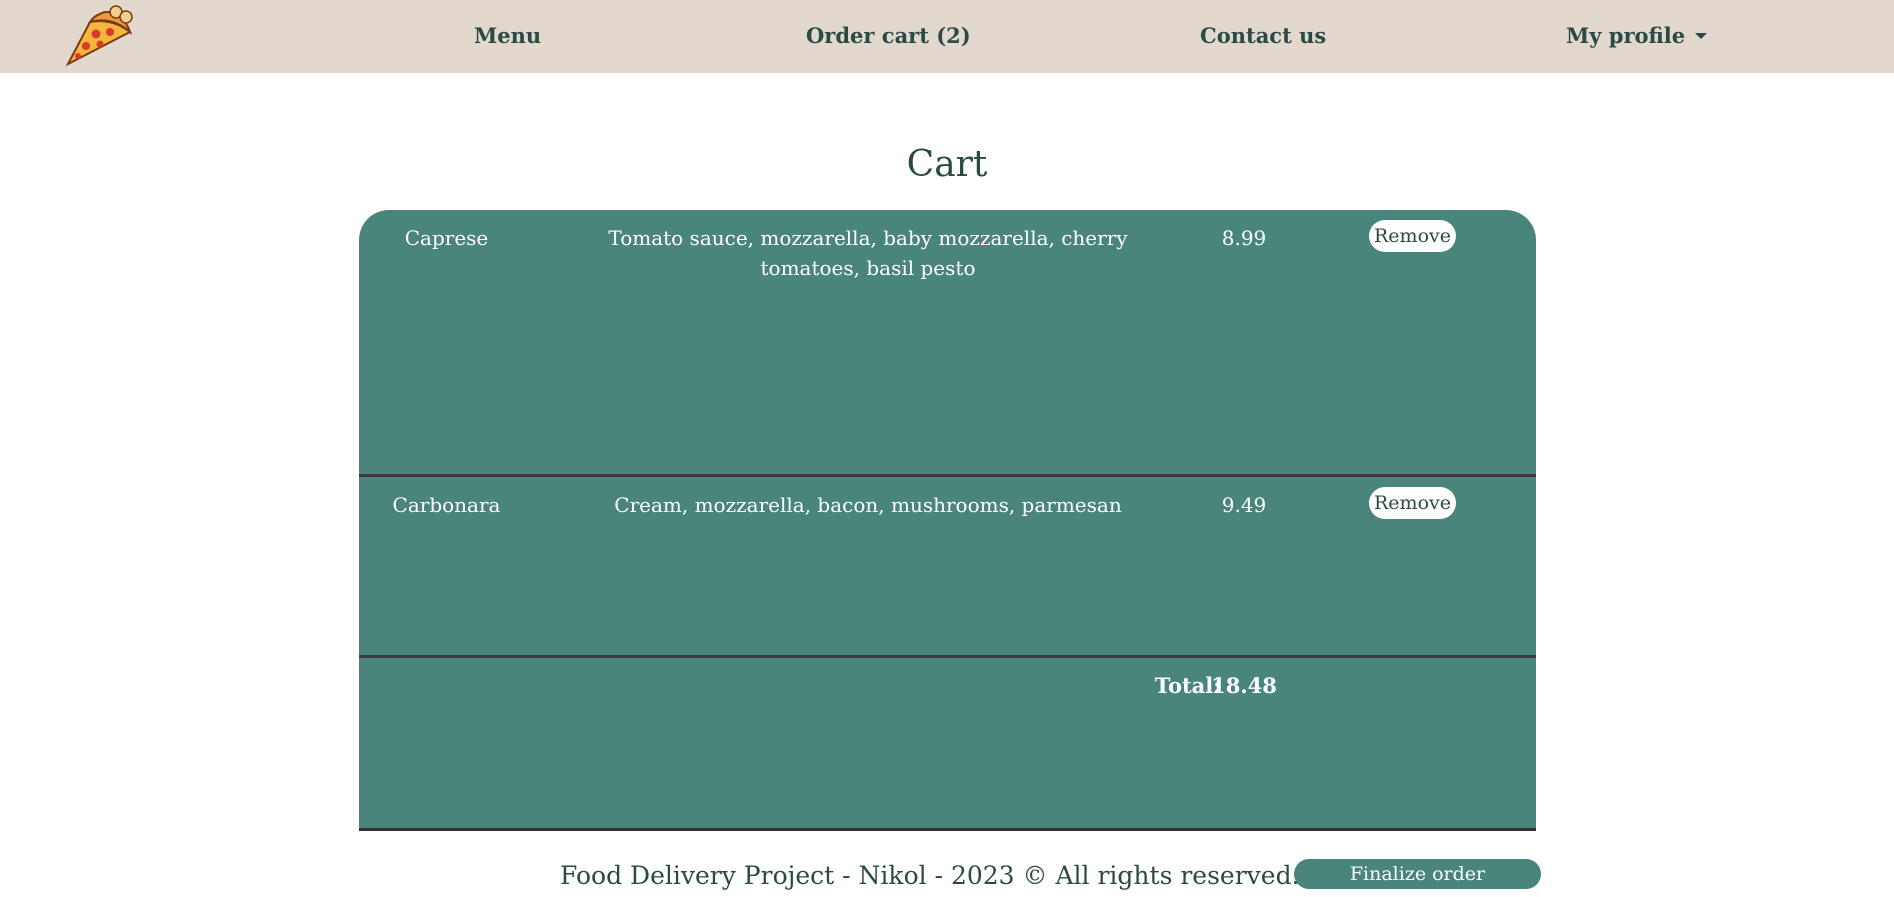  I want to click on nav-profile-dropdown: My profile, so click(1637, 36).